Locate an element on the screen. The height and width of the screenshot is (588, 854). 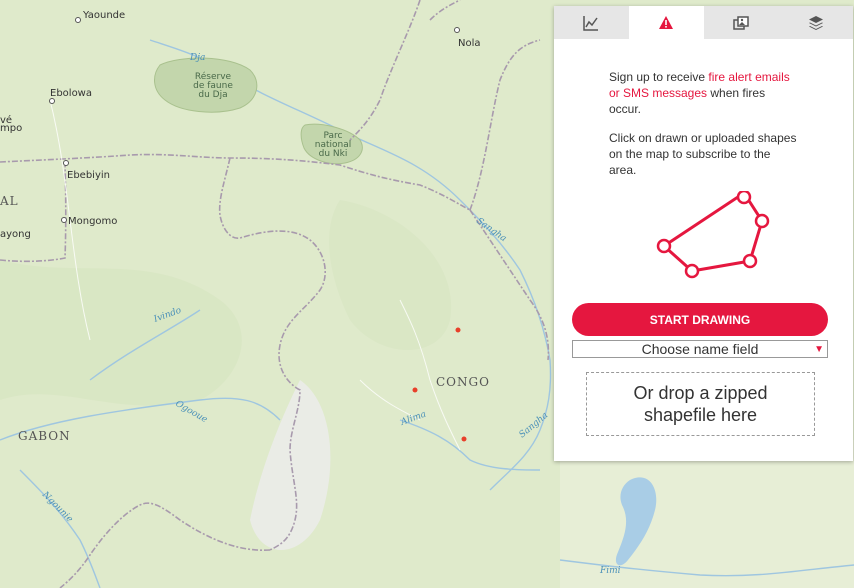
city-label-ebolowa: Ebolowa is located at coordinates (71, 93).